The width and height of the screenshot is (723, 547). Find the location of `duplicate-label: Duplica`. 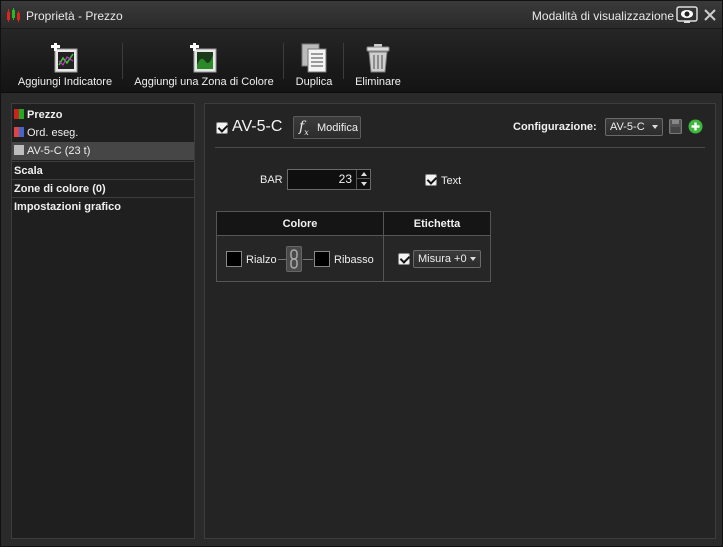

duplicate-label: Duplica is located at coordinates (314, 82).